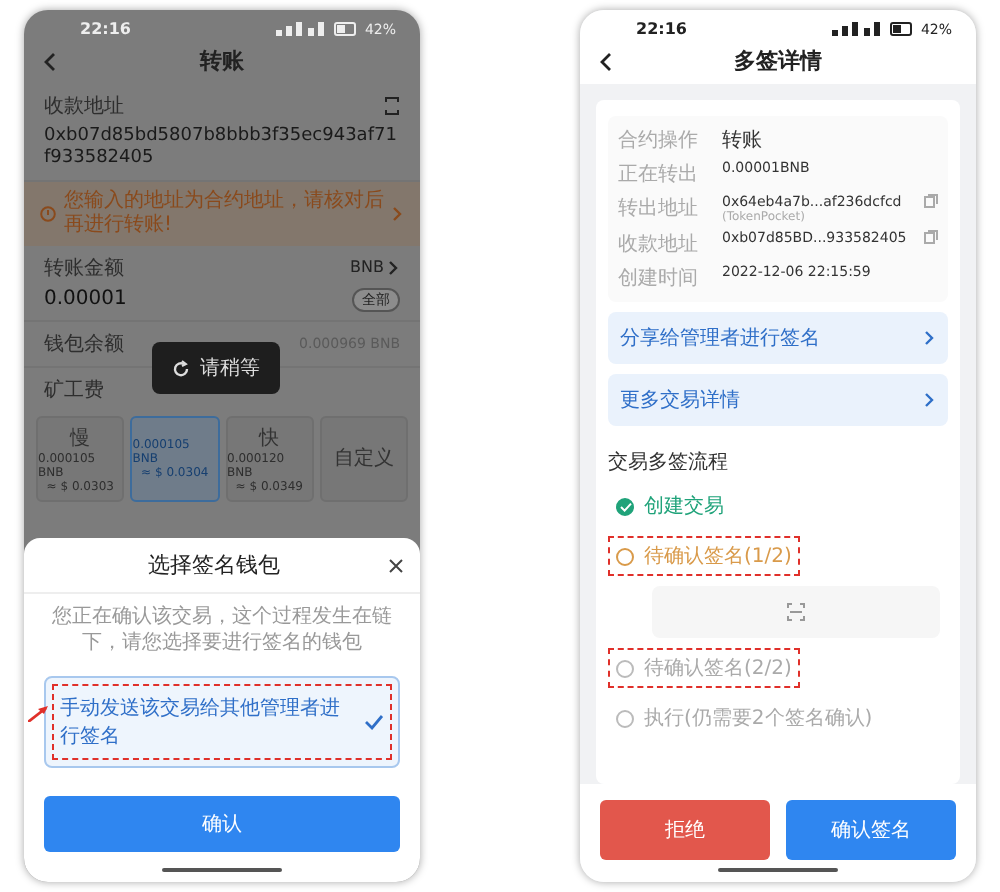 The height and width of the screenshot is (892, 1000). What do you see at coordinates (680, 400) in the screenshot?
I see `link-label: 更多交易详情` at bounding box center [680, 400].